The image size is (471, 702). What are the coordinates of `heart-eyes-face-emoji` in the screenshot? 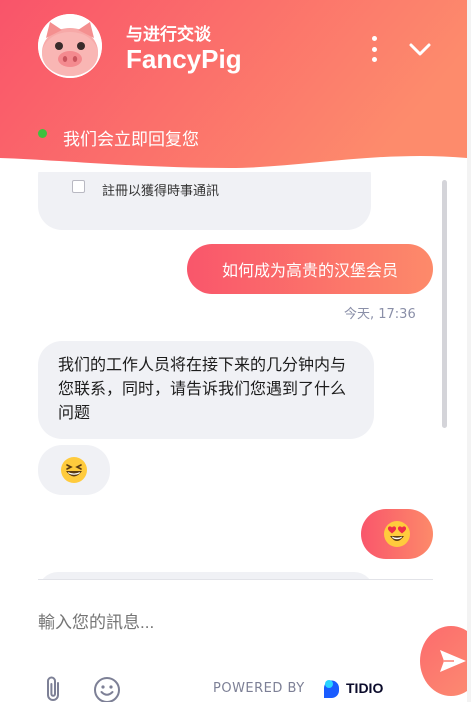 It's located at (397, 534).